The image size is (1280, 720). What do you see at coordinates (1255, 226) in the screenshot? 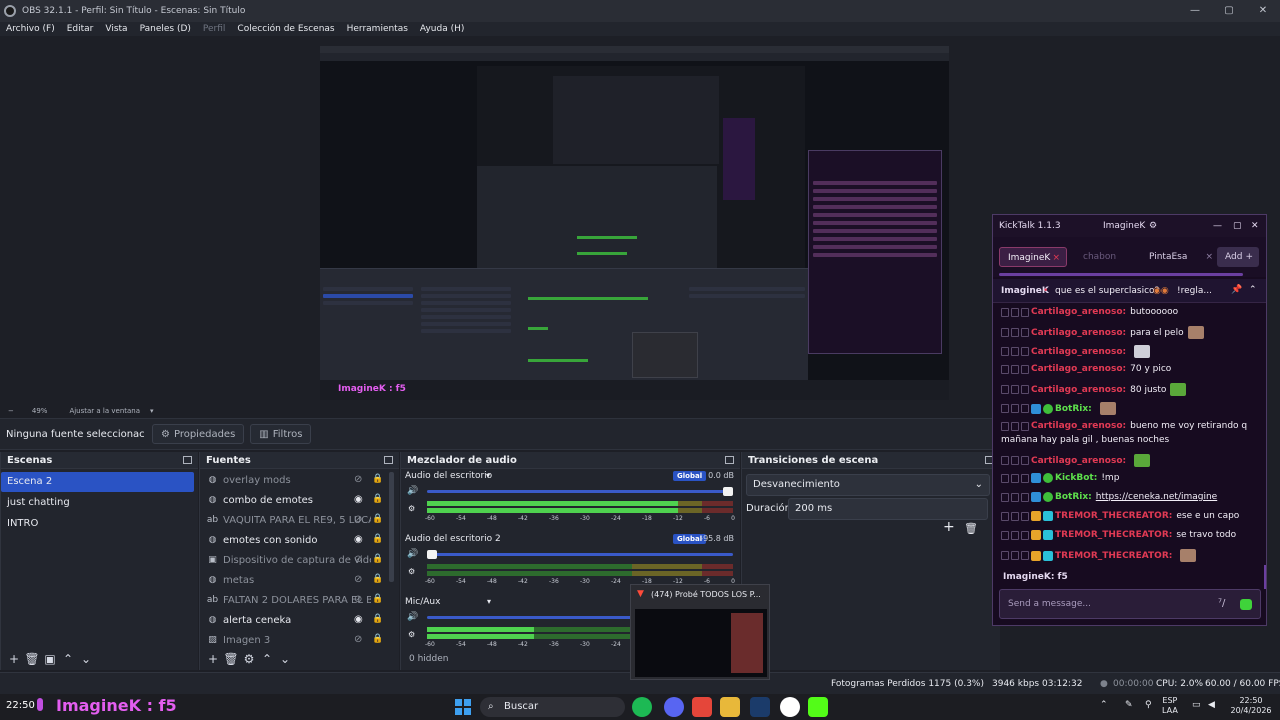
I see `close-icon: ✕` at bounding box center [1255, 226].